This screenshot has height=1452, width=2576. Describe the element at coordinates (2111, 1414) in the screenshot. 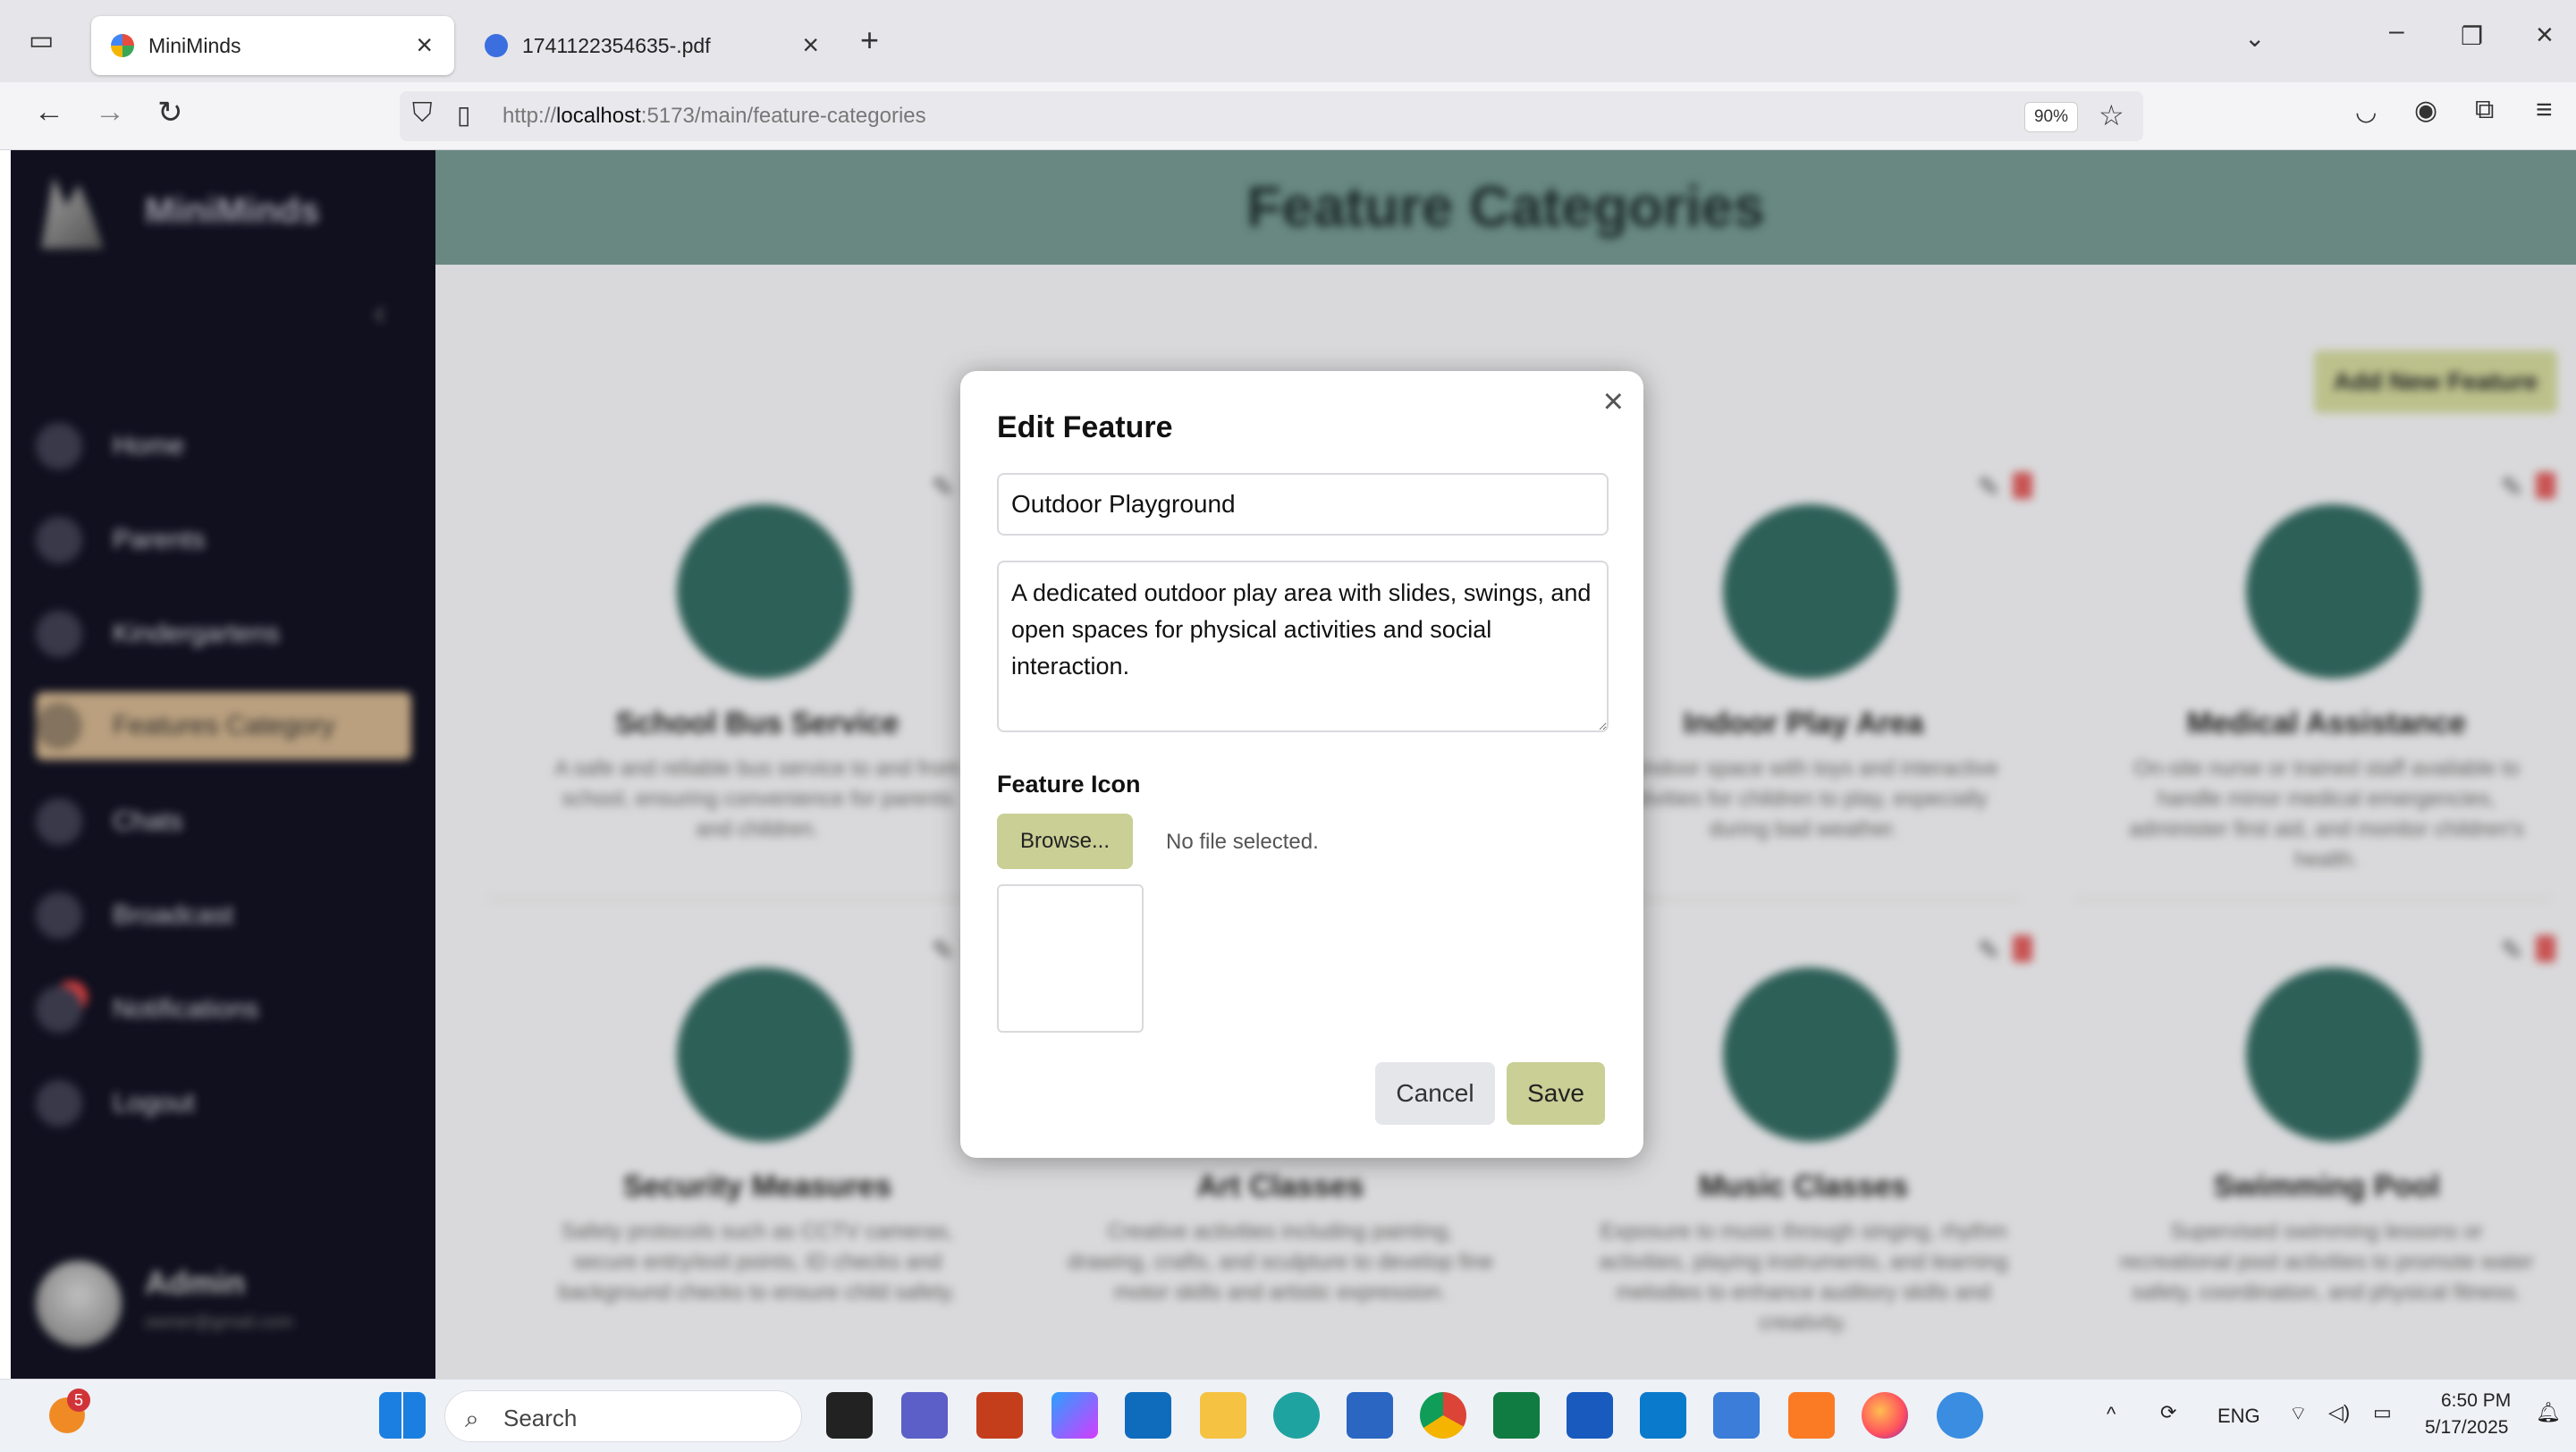

I see `tray-chevron-icon: ^` at that location.